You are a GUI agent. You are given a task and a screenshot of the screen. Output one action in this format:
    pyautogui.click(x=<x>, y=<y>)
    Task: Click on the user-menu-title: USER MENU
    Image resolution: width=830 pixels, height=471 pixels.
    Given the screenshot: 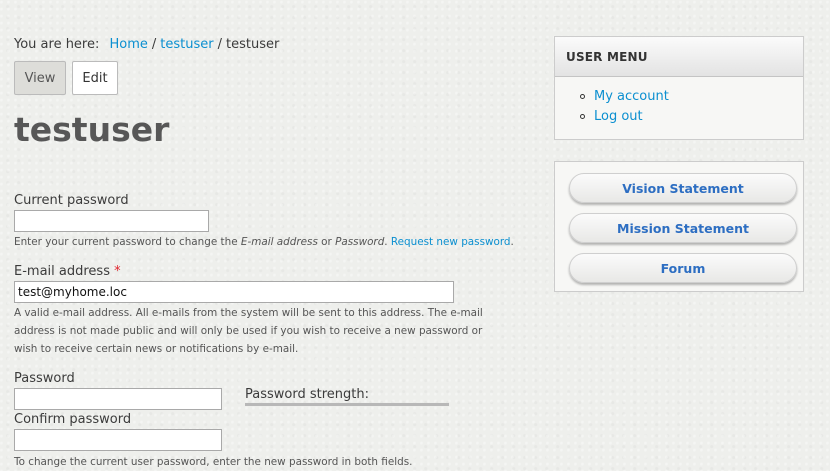 What is the action you would take?
    pyautogui.click(x=679, y=57)
    